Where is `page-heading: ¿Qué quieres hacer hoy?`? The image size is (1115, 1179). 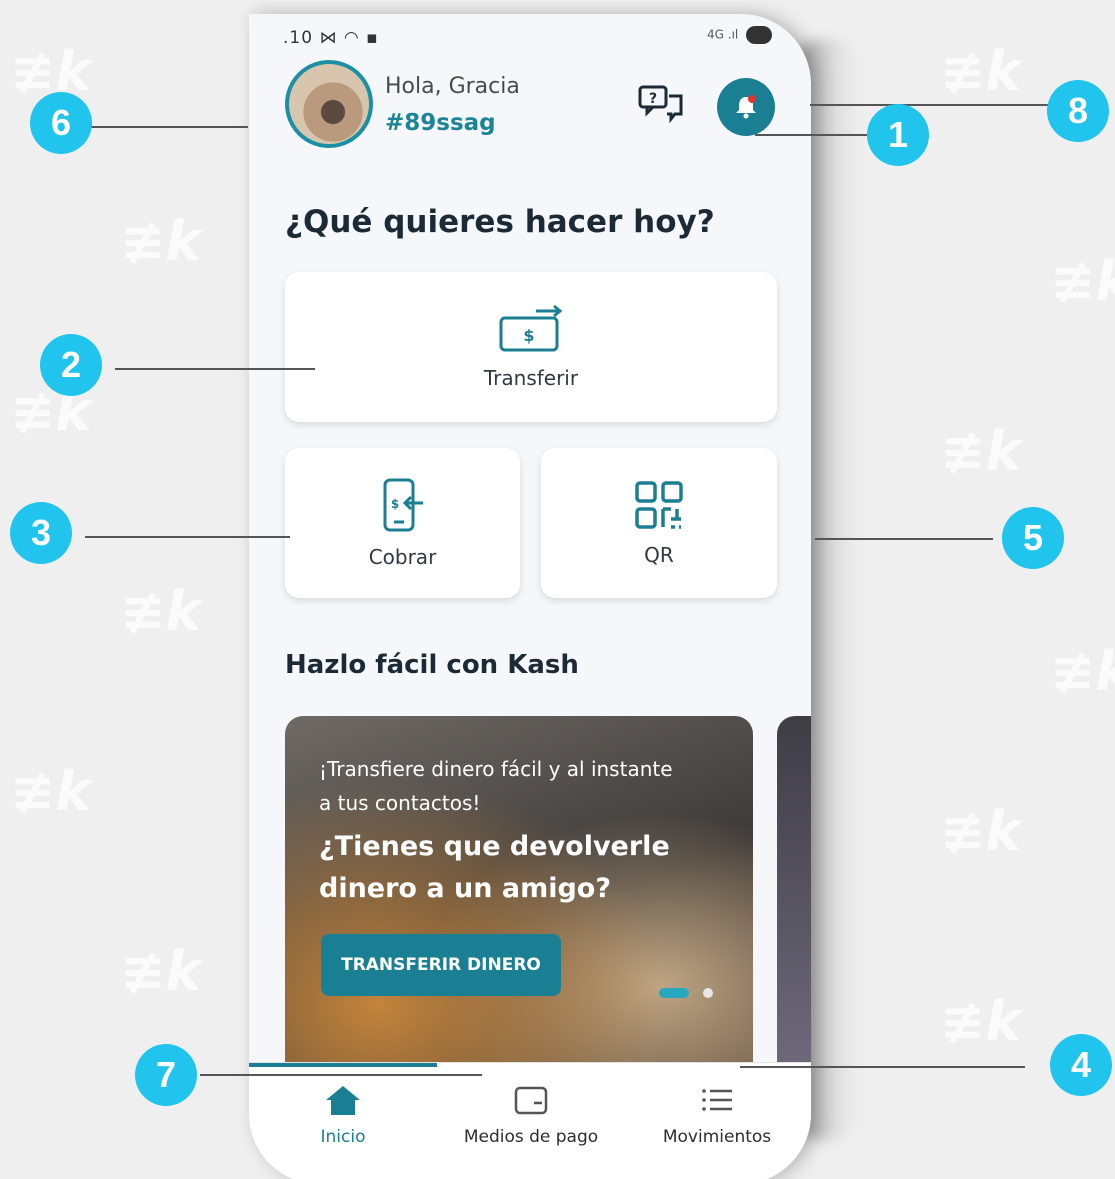
page-heading: ¿Qué quieres hacer hoy? is located at coordinates (500, 222).